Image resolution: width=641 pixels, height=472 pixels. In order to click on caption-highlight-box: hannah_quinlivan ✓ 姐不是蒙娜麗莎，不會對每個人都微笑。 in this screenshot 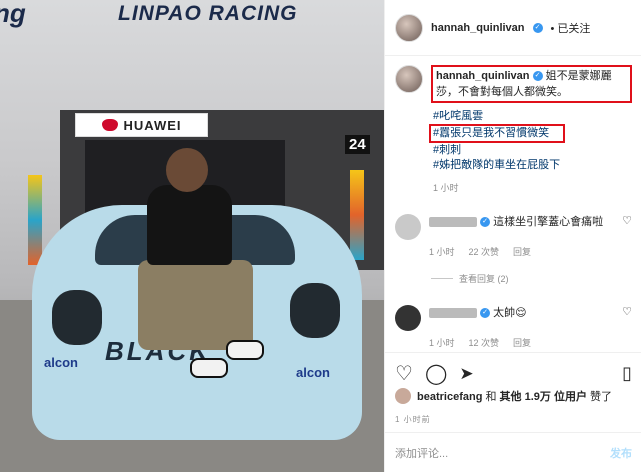, I will do `click(531, 84)`.